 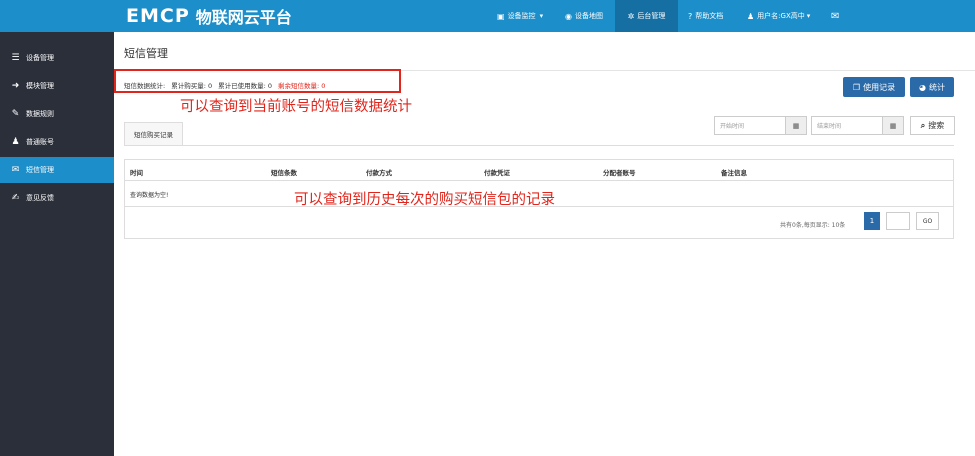 I want to click on search-label: 搜索, so click(x=936, y=125).